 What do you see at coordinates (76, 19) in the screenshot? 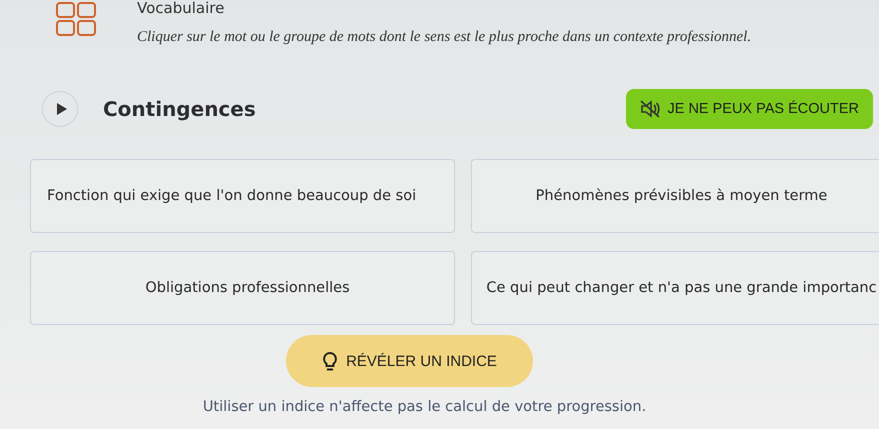
I see `grid-icon` at bounding box center [76, 19].